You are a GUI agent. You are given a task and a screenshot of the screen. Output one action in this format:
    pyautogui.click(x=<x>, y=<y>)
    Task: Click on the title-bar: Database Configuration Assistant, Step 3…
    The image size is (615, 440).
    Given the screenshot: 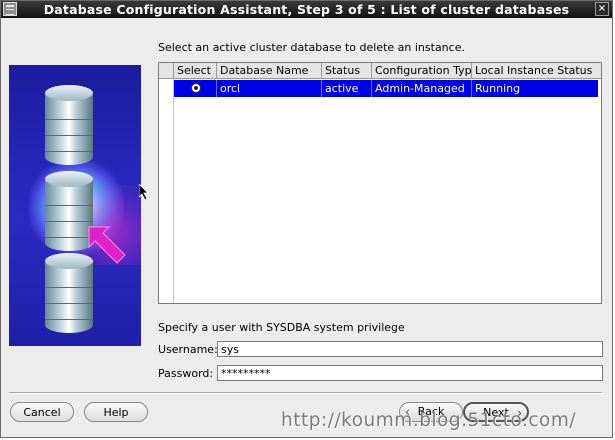 What is the action you would take?
    pyautogui.click(x=306, y=9)
    